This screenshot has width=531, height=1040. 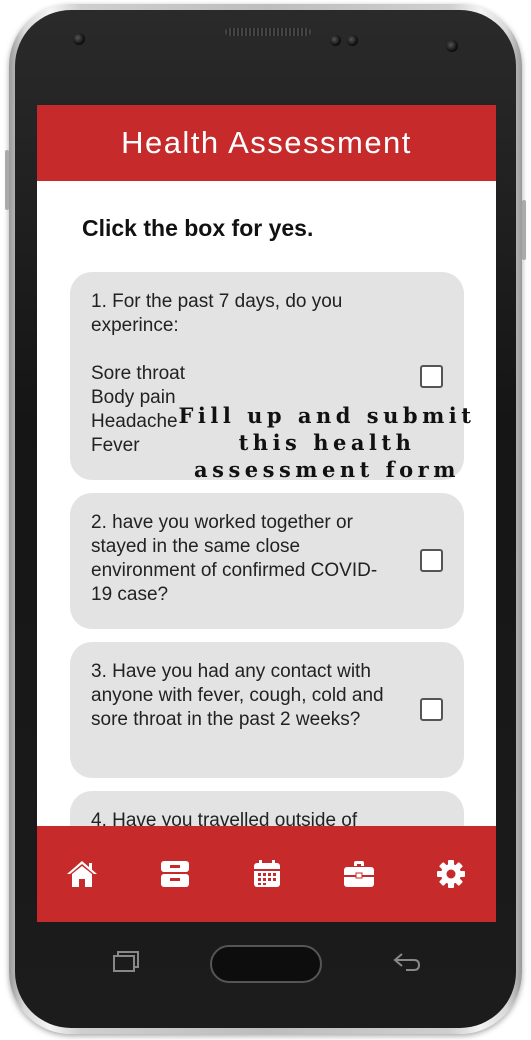 I want to click on back-icon, so click(x=407, y=964).